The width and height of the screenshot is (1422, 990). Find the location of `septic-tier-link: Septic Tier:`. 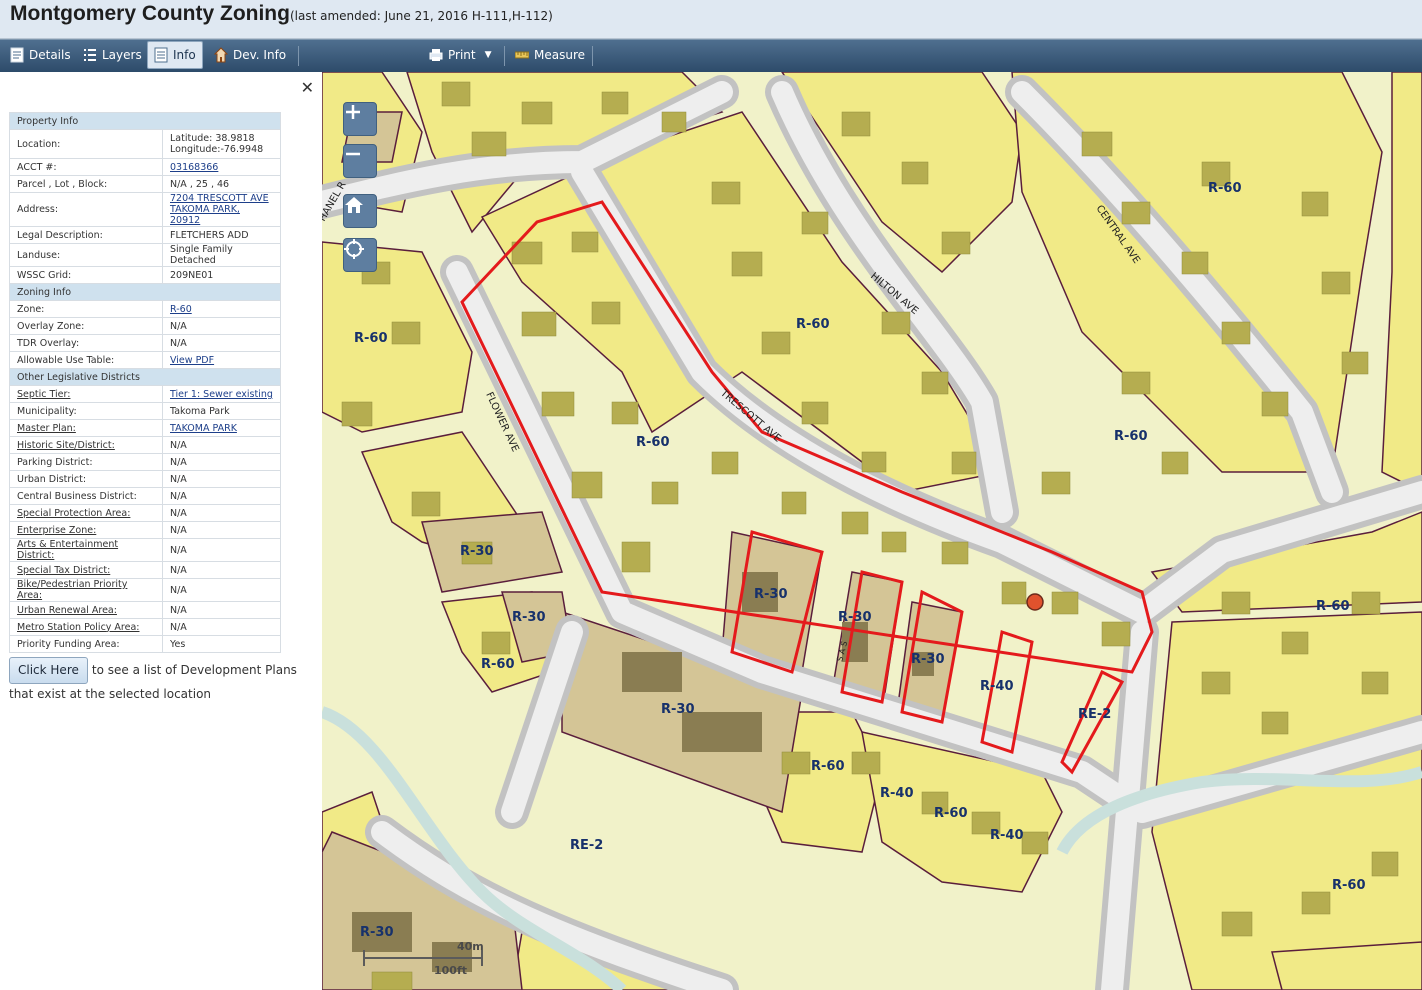

septic-tier-link: Septic Tier: is located at coordinates (43, 394).